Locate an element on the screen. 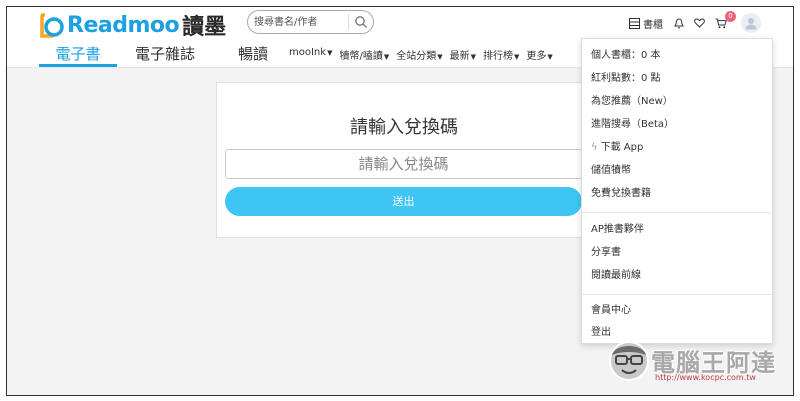  user-avatar-icon is located at coordinates (751, 24).